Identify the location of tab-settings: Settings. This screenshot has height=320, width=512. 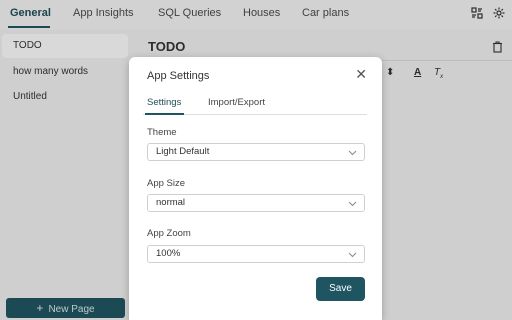
(164, 102).